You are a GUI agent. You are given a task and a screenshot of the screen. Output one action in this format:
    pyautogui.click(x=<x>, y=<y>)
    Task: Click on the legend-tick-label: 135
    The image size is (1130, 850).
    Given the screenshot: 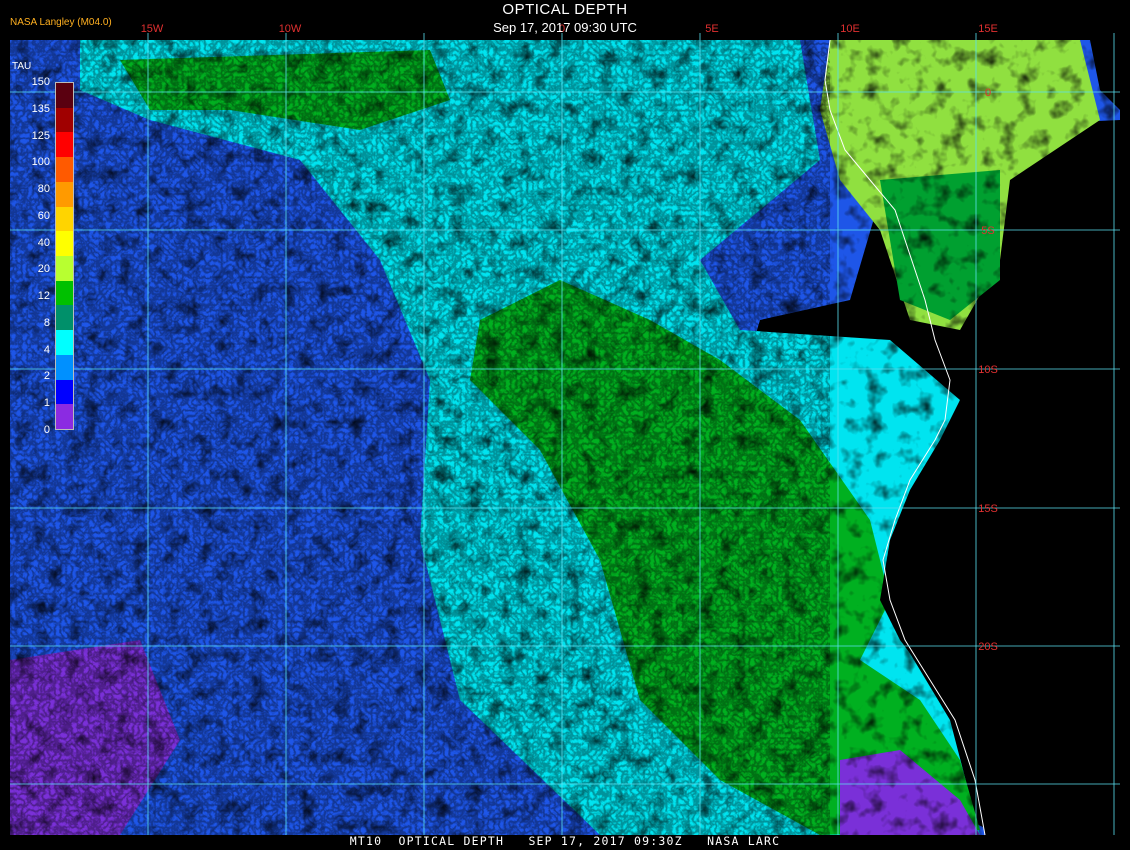 What is the action you would take?
    pyautogui.click(x=40, y=108)
    